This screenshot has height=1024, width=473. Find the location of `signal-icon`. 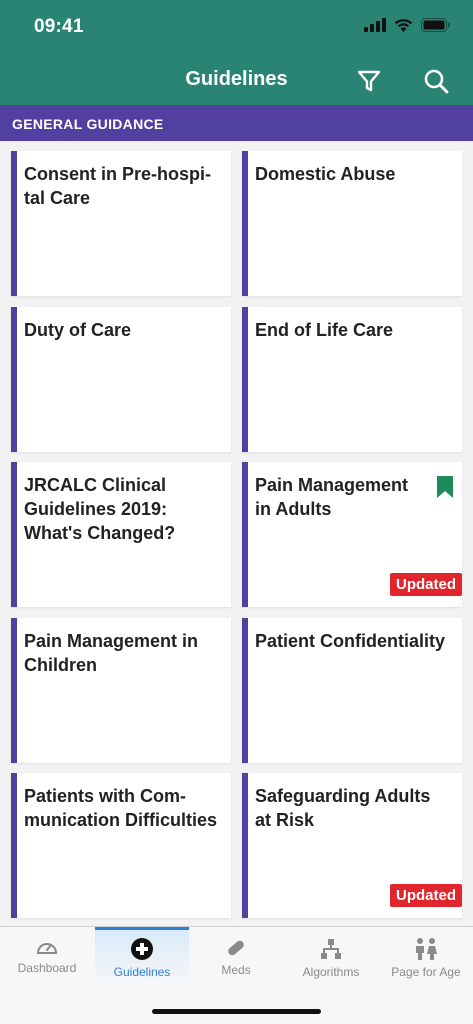

signal-icon is located at coordinates (375, 25).